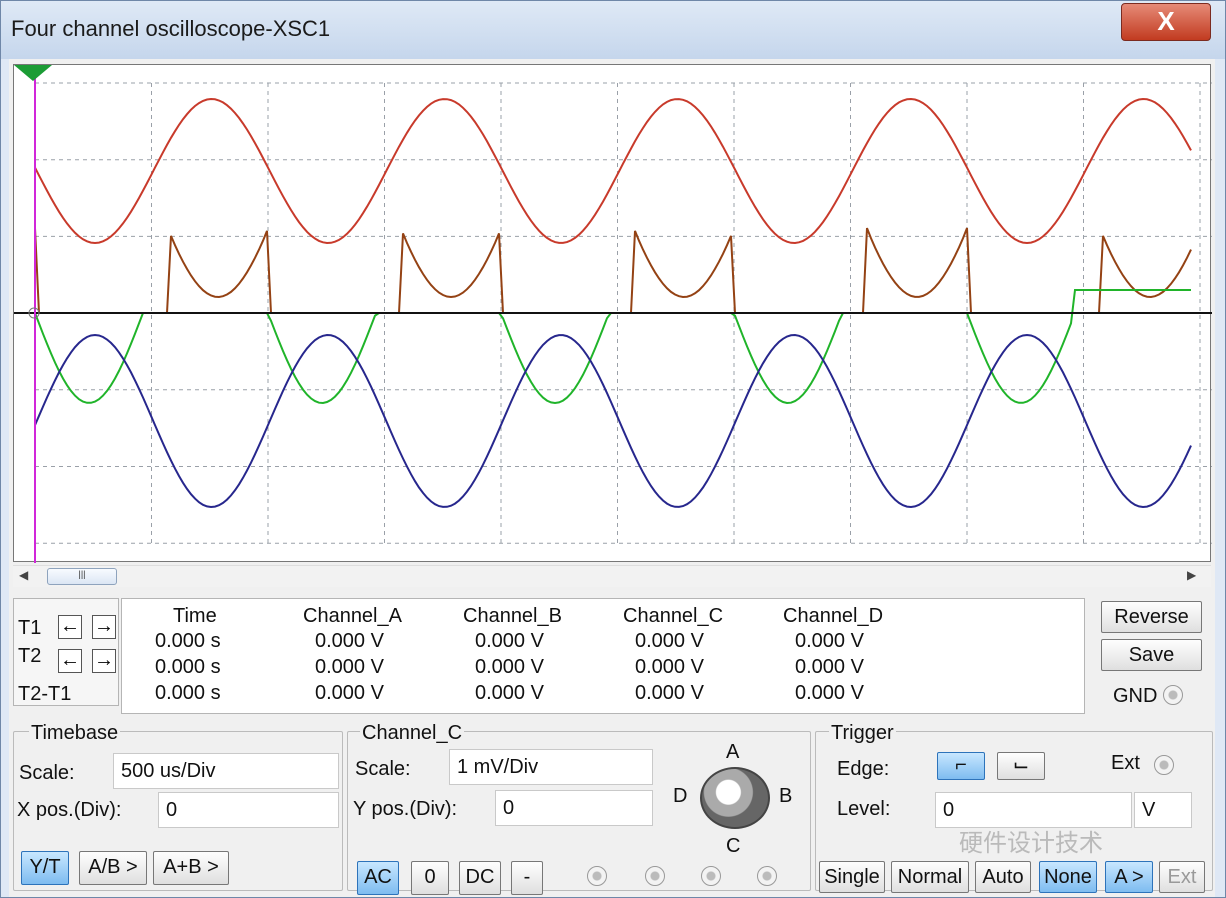  What do you see at coordinates (480, 878) in the screenshot?
I see `dc-coupling-button: DC` at bounding box center [480, 878].